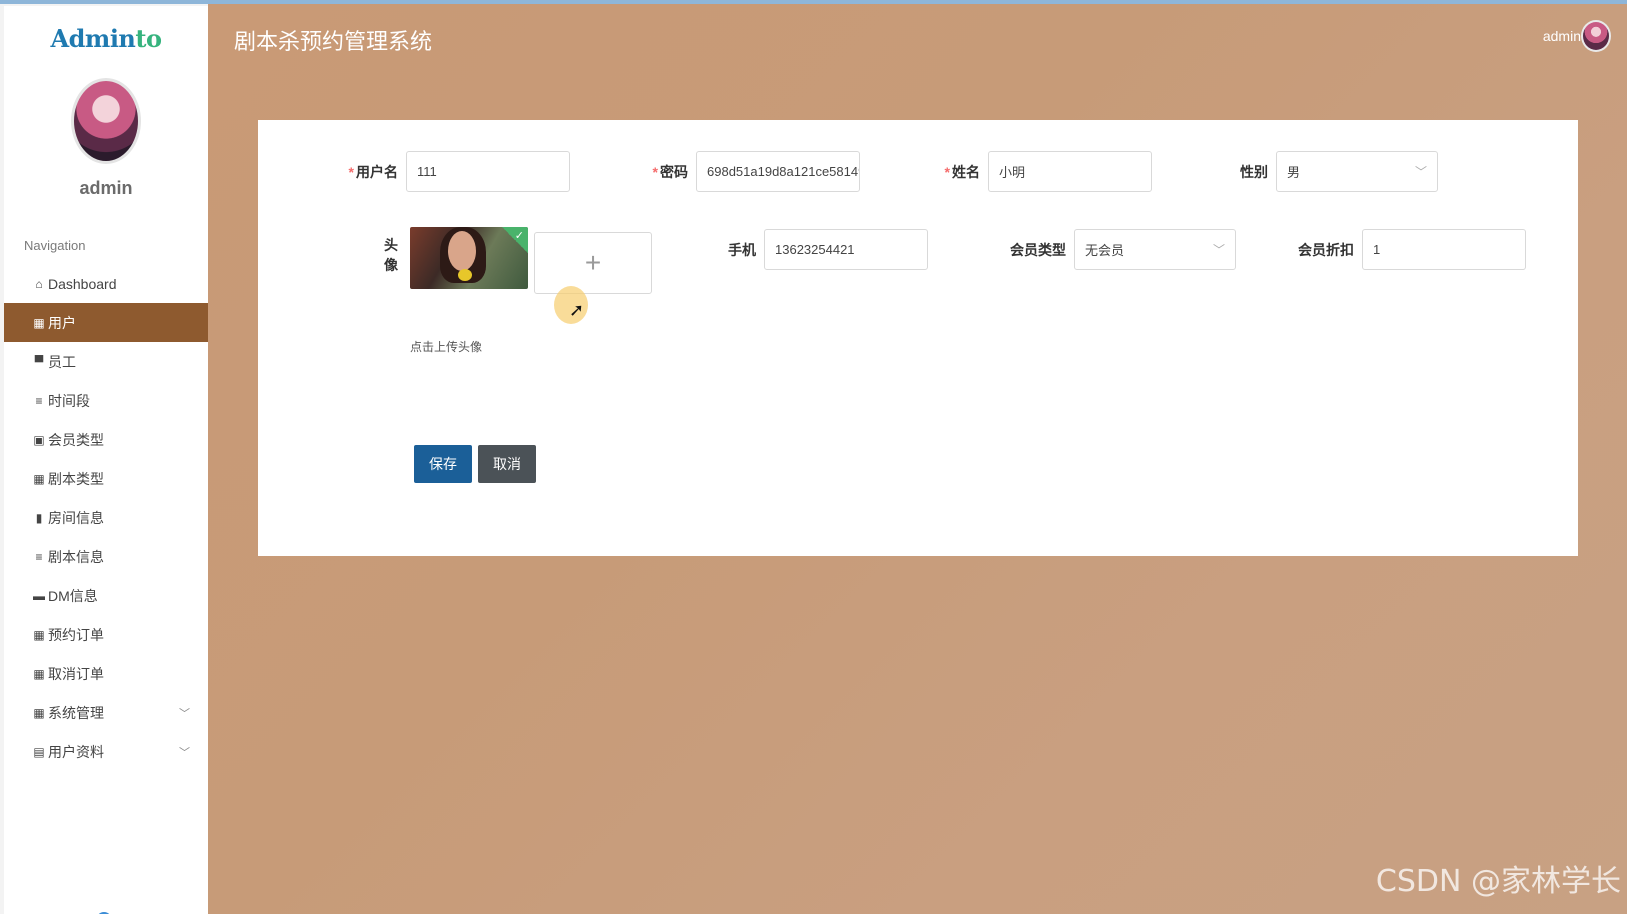 Image resolution: width=1627 pixels, height=914 pixels. I want to click on password-label: * 密码, so click(670, 171).